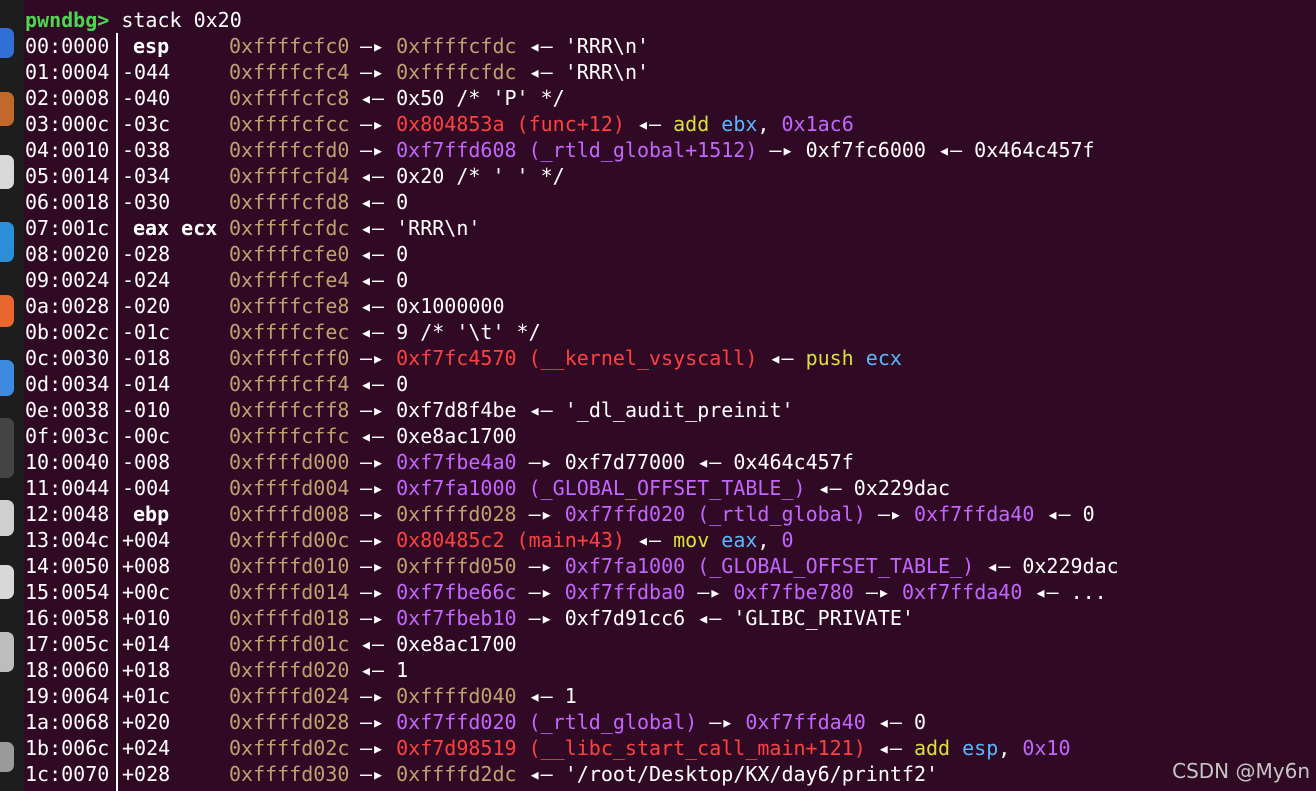 This screenshot has height=791, width=1316. Describe the element at coordinates (670, 202) in the screenshot. I see `stack-row: 06:0018 -030 0xffffcfd8 ◂— 0` at that location.